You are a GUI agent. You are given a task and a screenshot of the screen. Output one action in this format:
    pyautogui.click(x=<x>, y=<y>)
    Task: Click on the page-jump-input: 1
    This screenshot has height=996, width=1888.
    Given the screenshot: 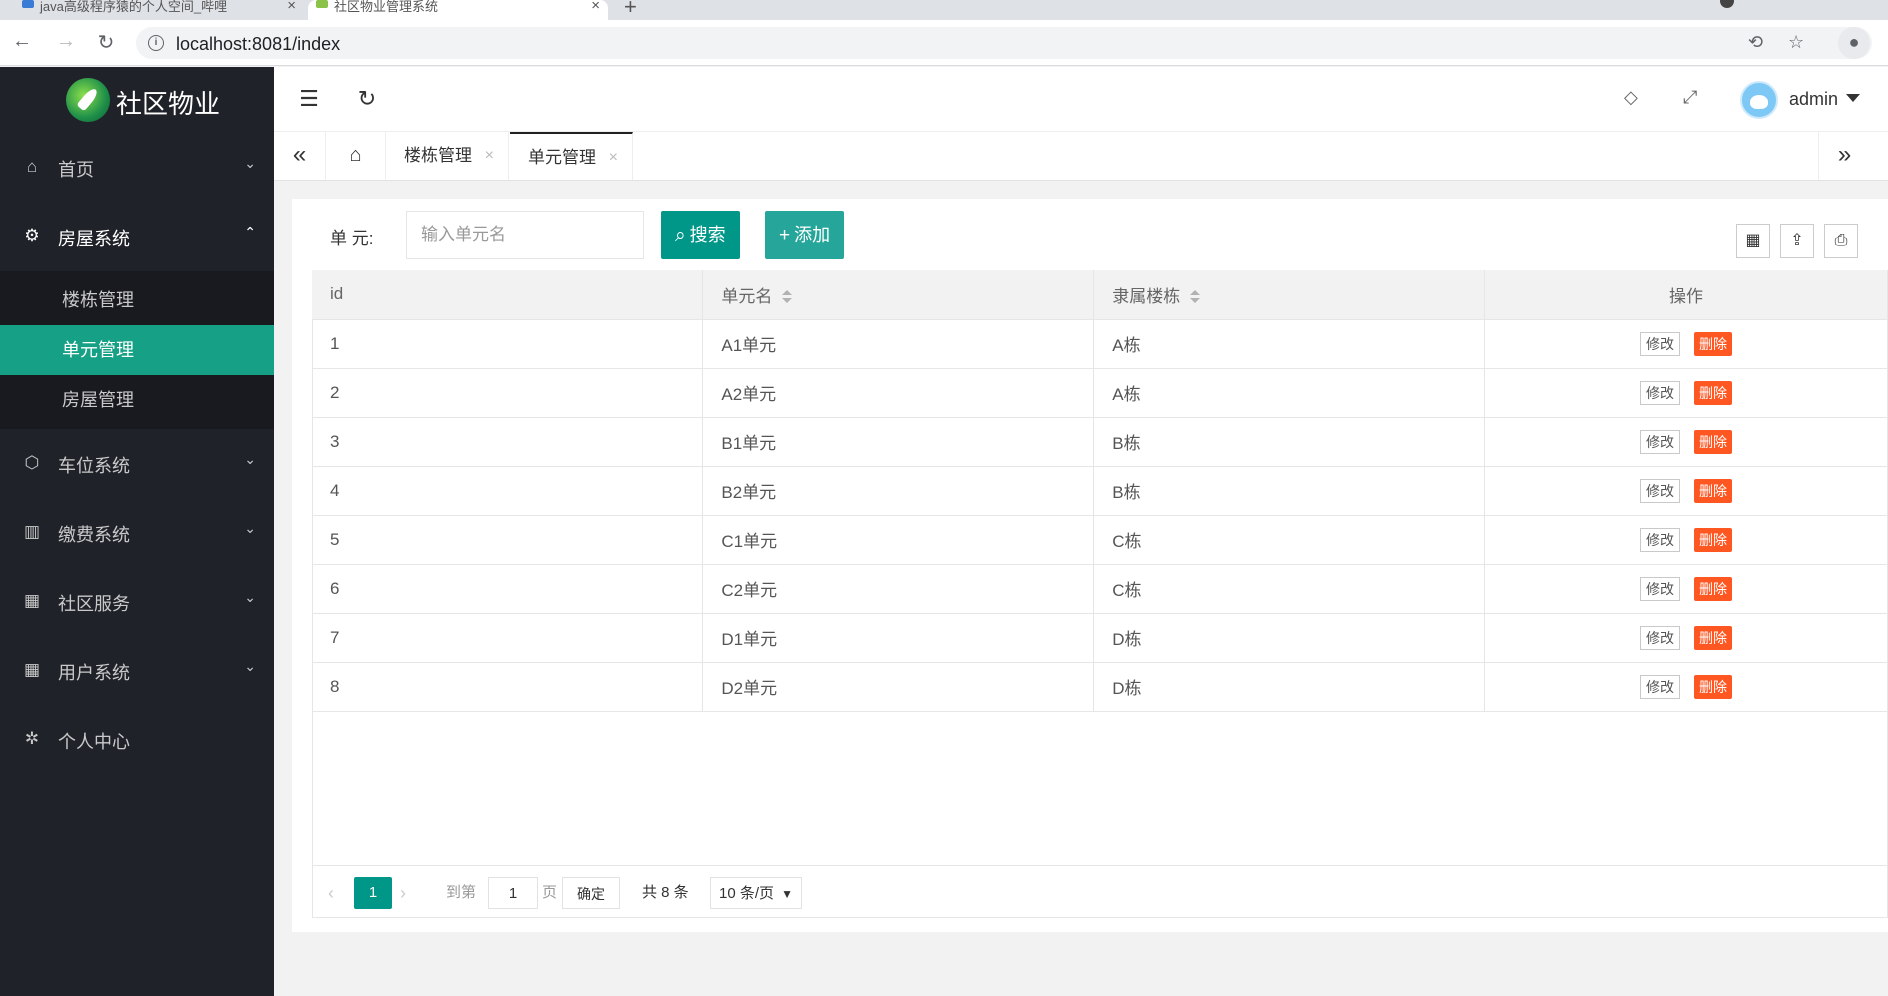 What is the action you would take?
    pyautogui.click(x=513, y=893)
    